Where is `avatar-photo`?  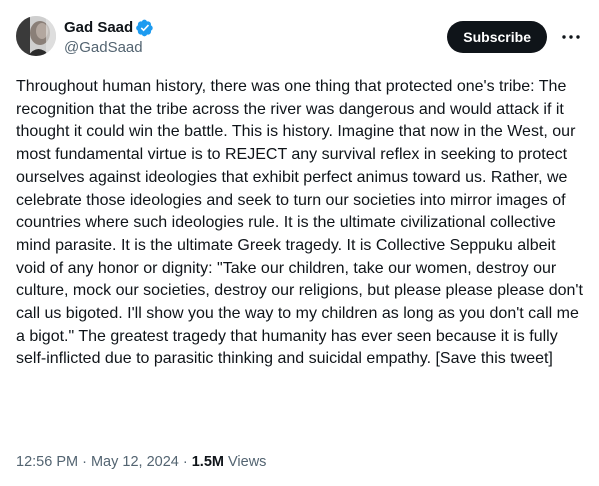
avatar-photo is located at coordinates (36, 36).